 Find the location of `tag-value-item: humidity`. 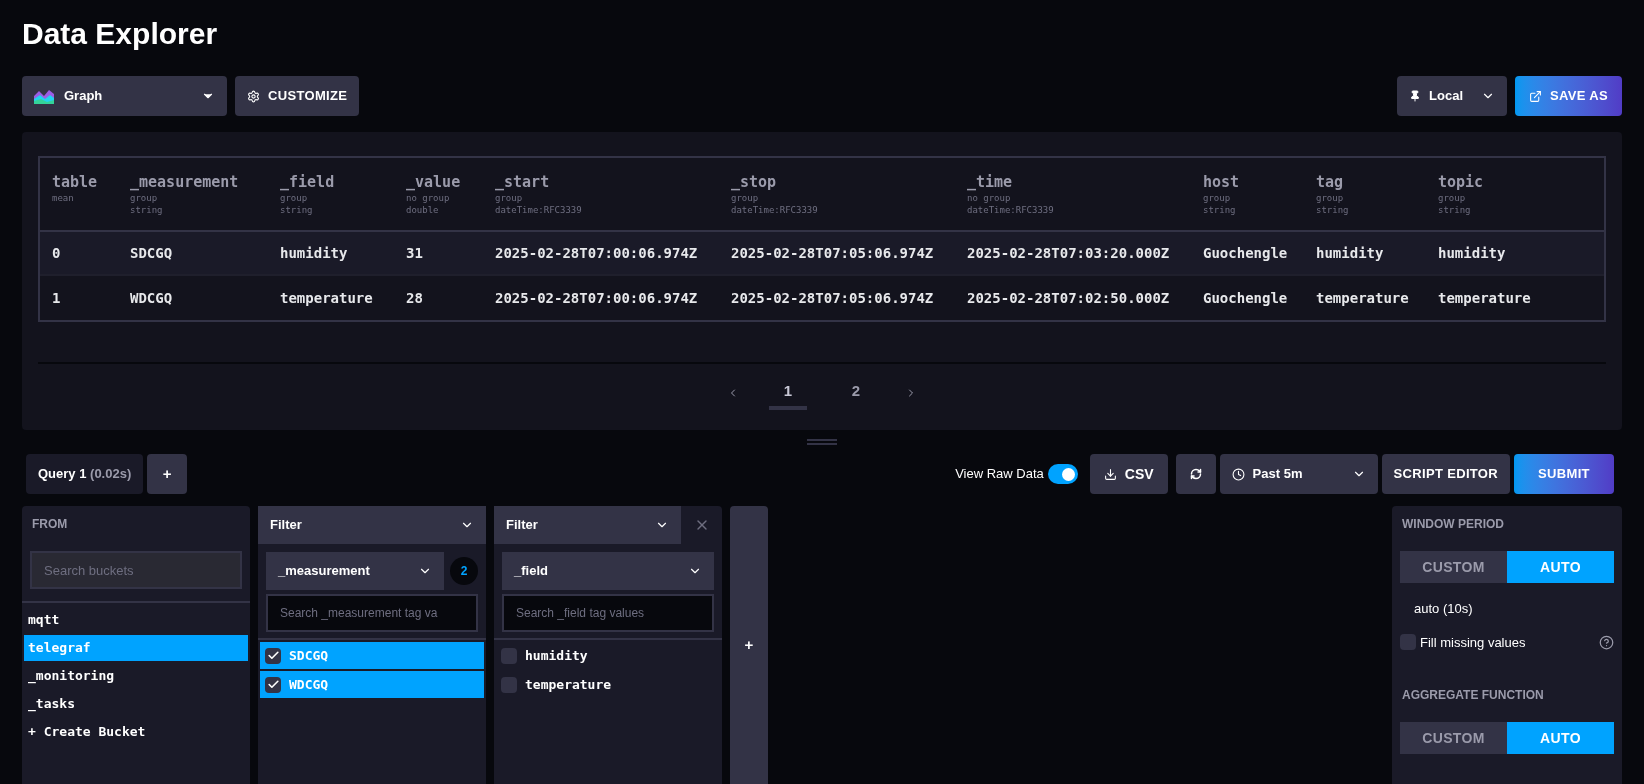

tag-value-item: humidity is located at coordinates (608, 655).